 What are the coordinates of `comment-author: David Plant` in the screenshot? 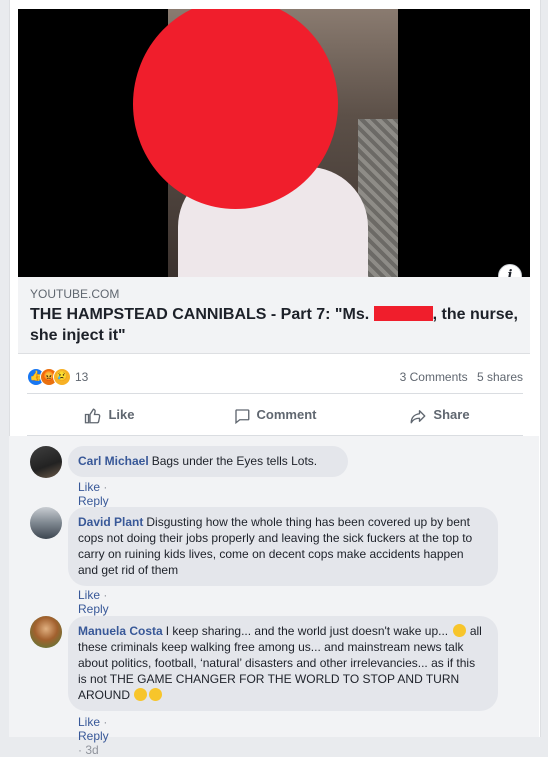 It's located at (110, 522).